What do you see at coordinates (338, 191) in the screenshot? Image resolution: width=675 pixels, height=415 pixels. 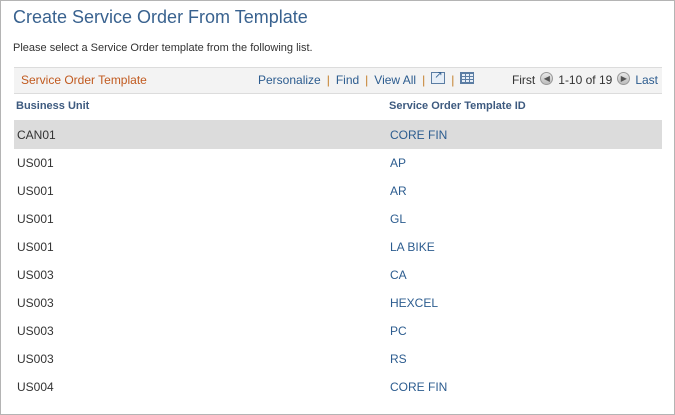 I see `table-row: US001 AR` at bounding box center [338, 191].